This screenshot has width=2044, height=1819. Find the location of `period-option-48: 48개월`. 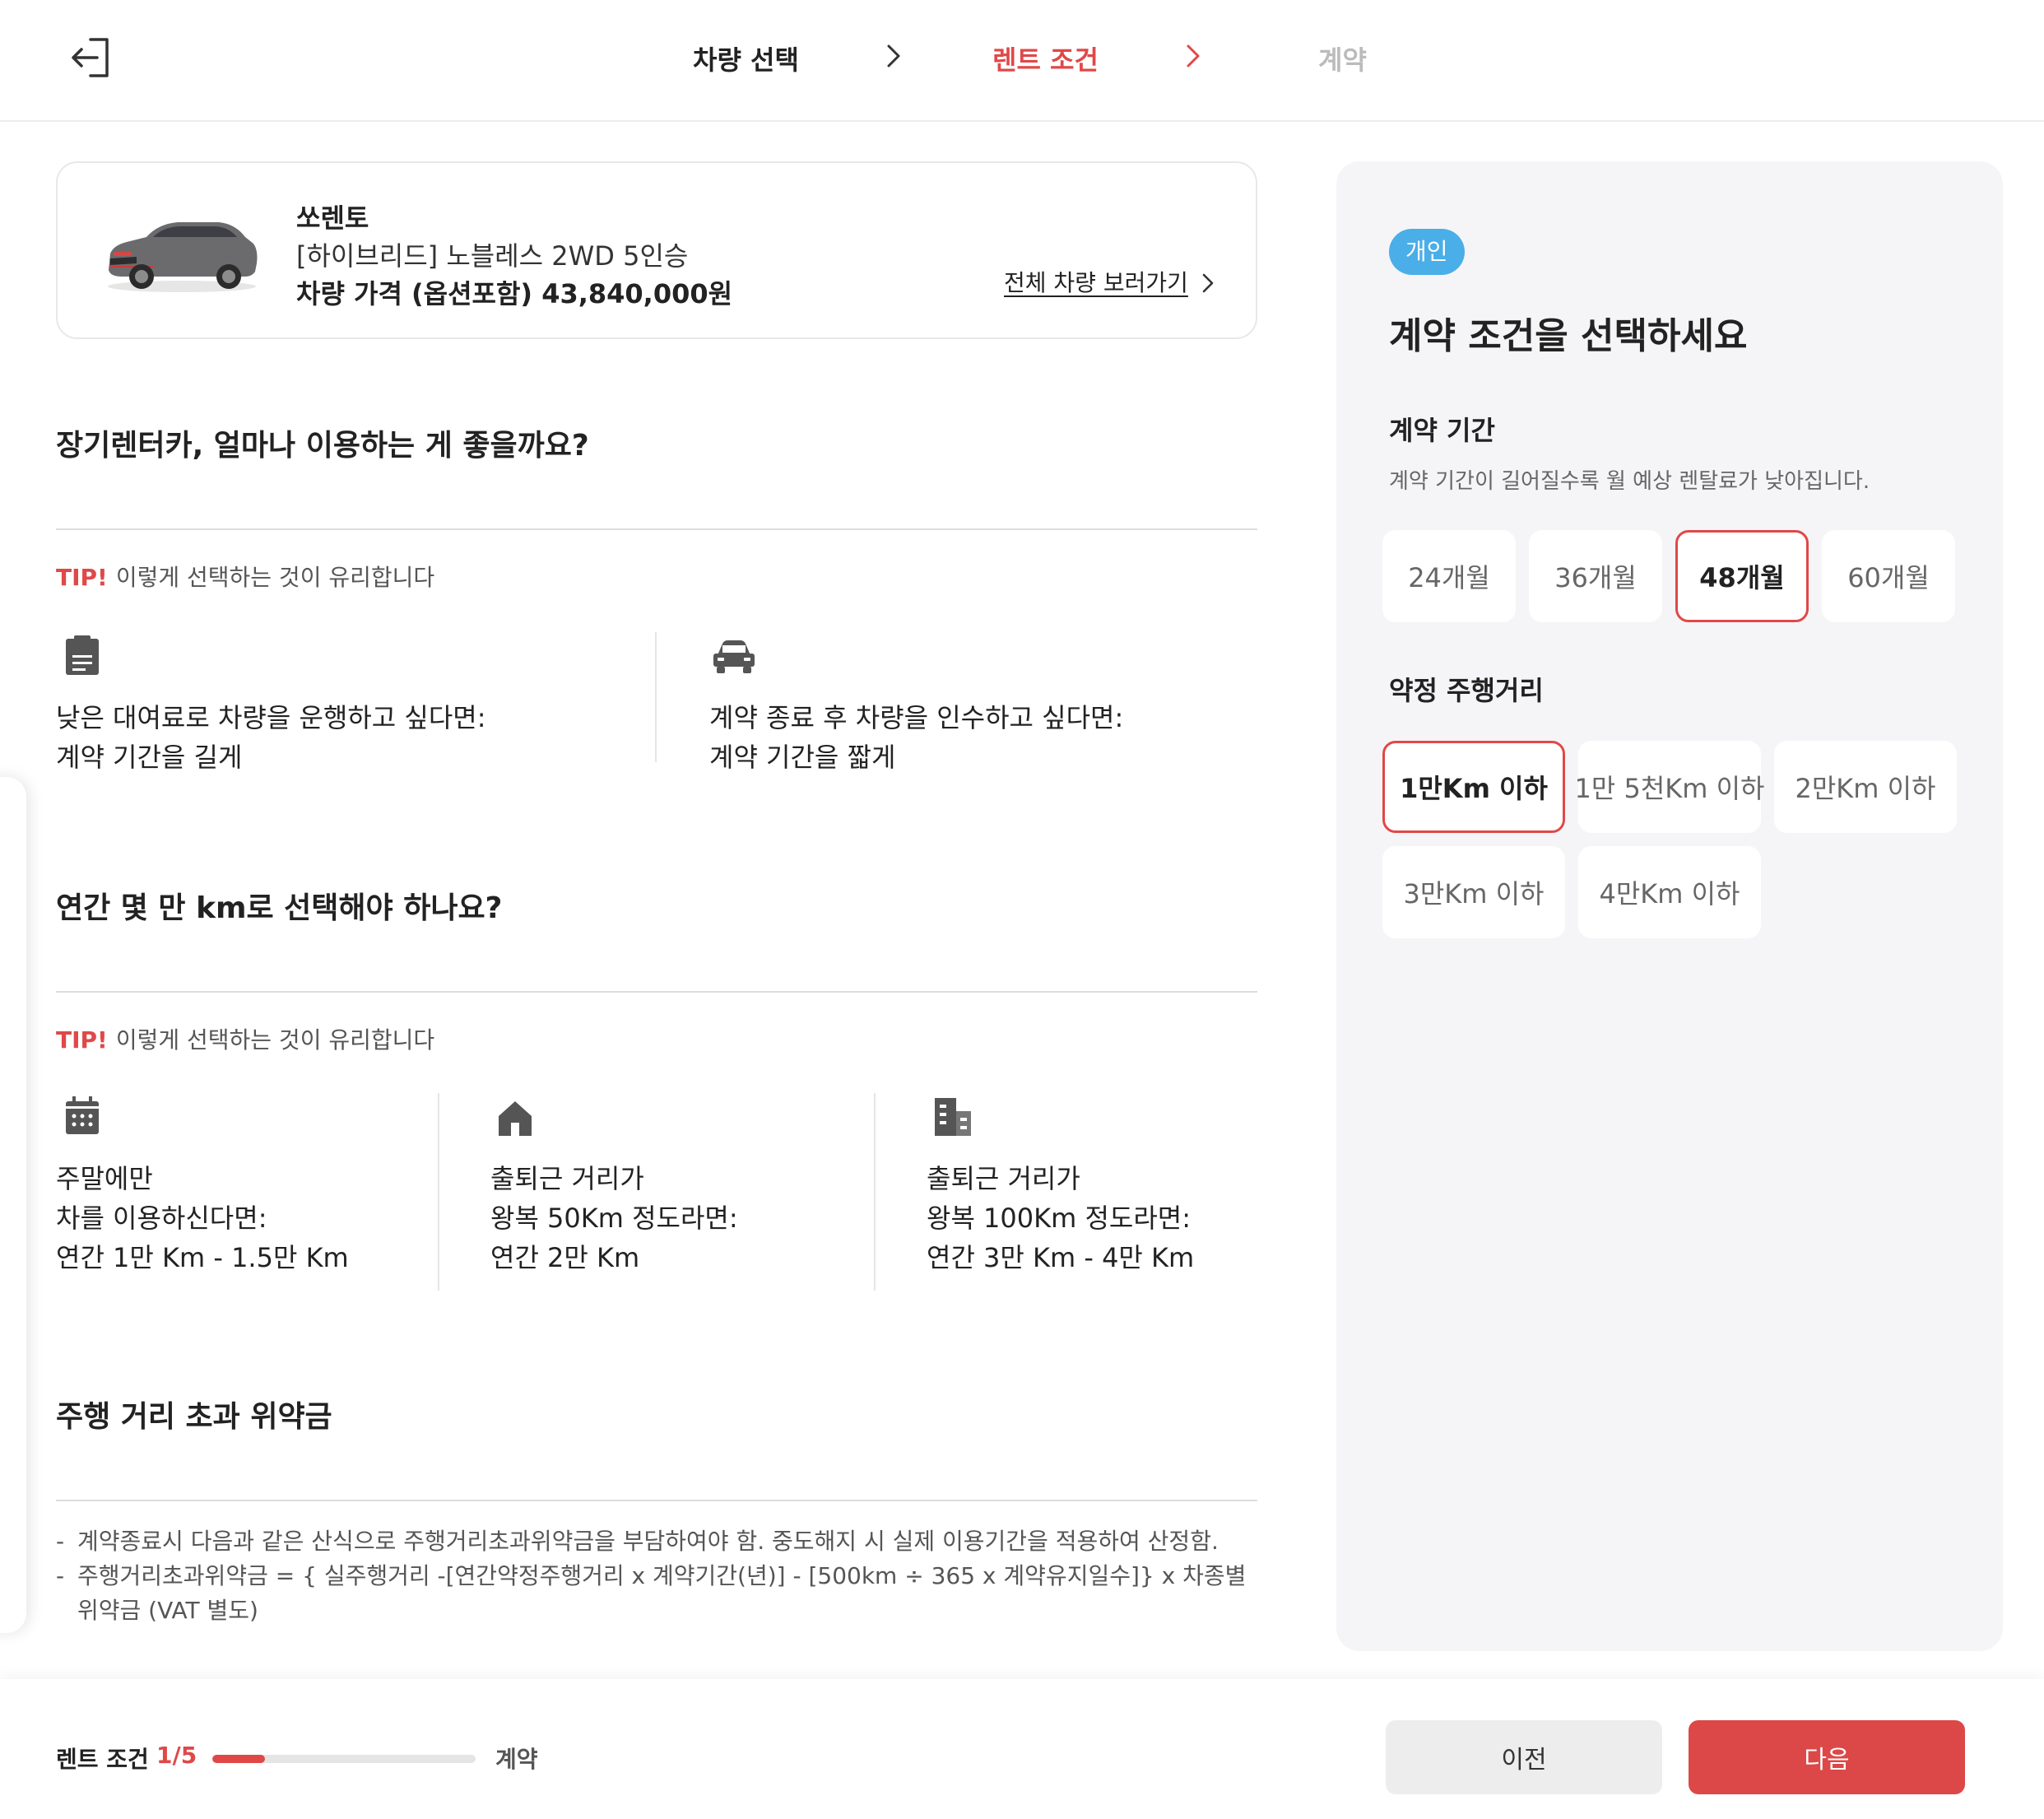

period-option-48: 48개월 is located at coordinates (1742, 576).